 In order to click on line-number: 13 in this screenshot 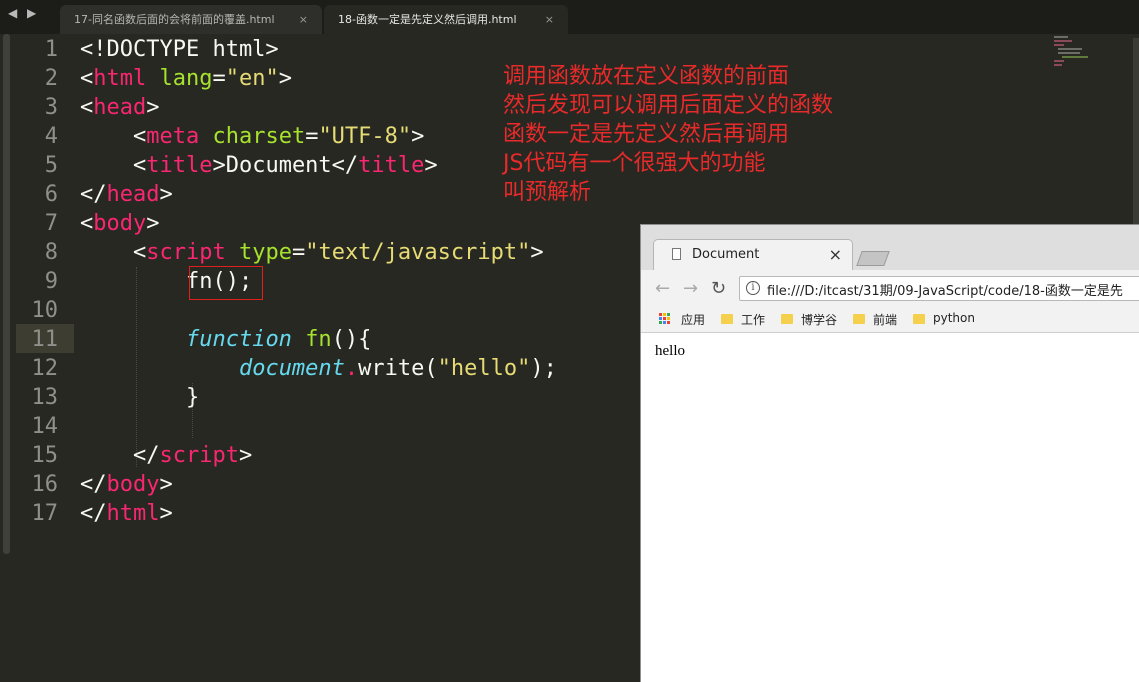, I will do `click(45, 397)`.